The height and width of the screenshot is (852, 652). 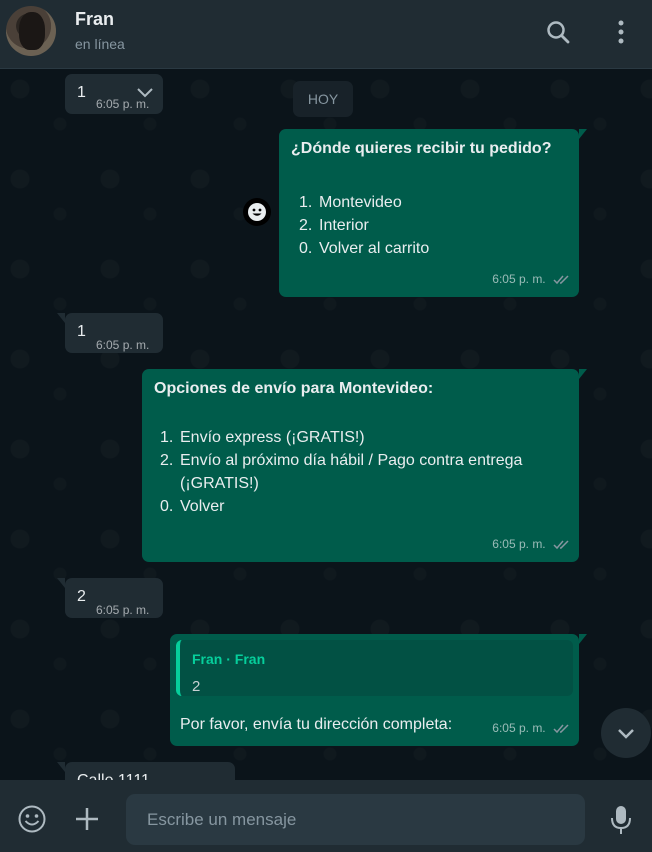 I want to click on plus-icon, so click(x=87, y=819).